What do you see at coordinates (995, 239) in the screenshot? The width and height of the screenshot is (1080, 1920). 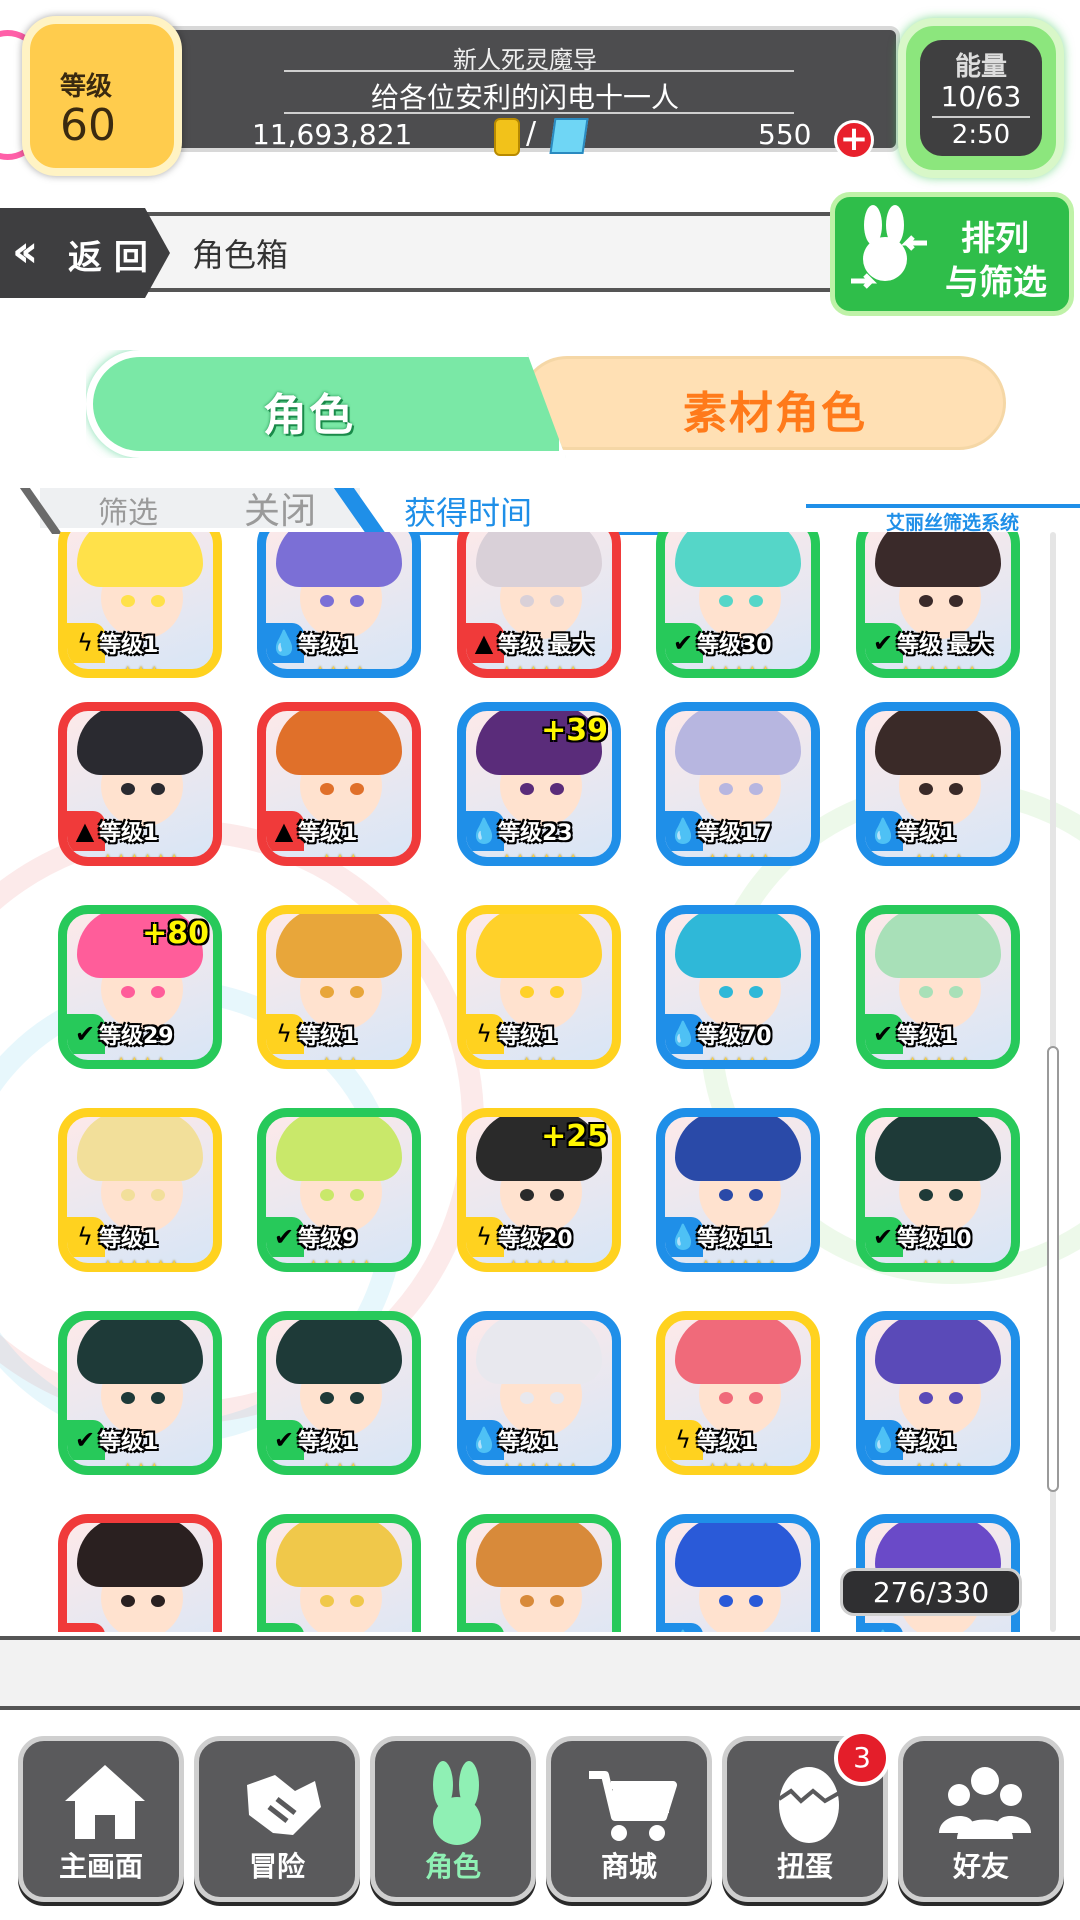 I see `sort-label-line1: 排列` at bounding box center [995, 239].